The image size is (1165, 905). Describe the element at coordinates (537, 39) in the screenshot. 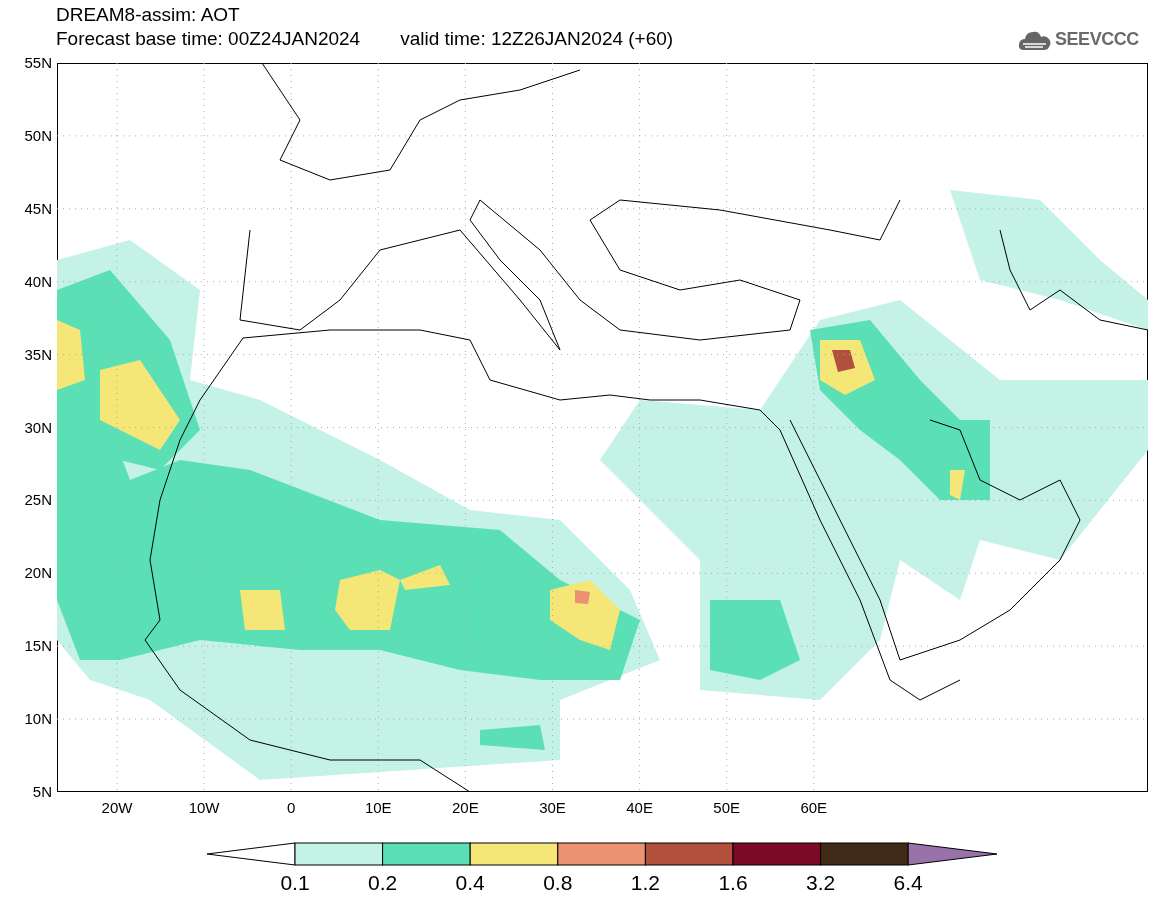

I see `valid-time-label: valid time: 12Z26JAN2024 (+60)` at that location.